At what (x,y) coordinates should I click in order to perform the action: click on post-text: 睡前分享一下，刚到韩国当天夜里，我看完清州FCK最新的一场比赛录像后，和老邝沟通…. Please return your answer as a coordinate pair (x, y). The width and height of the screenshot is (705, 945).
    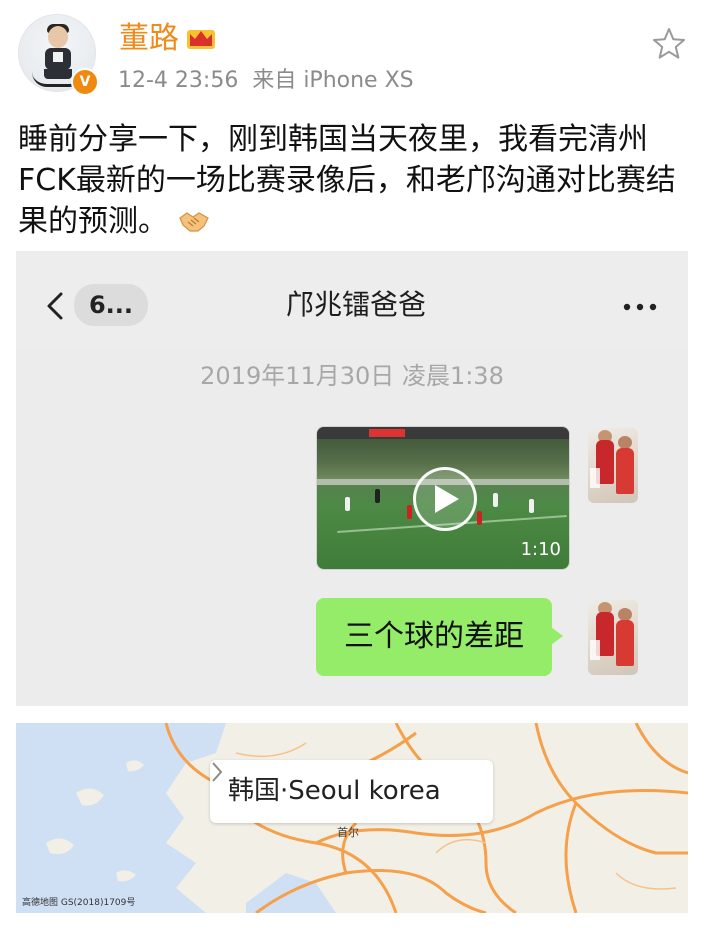
    Looking at the image, I should click on (353, 180).